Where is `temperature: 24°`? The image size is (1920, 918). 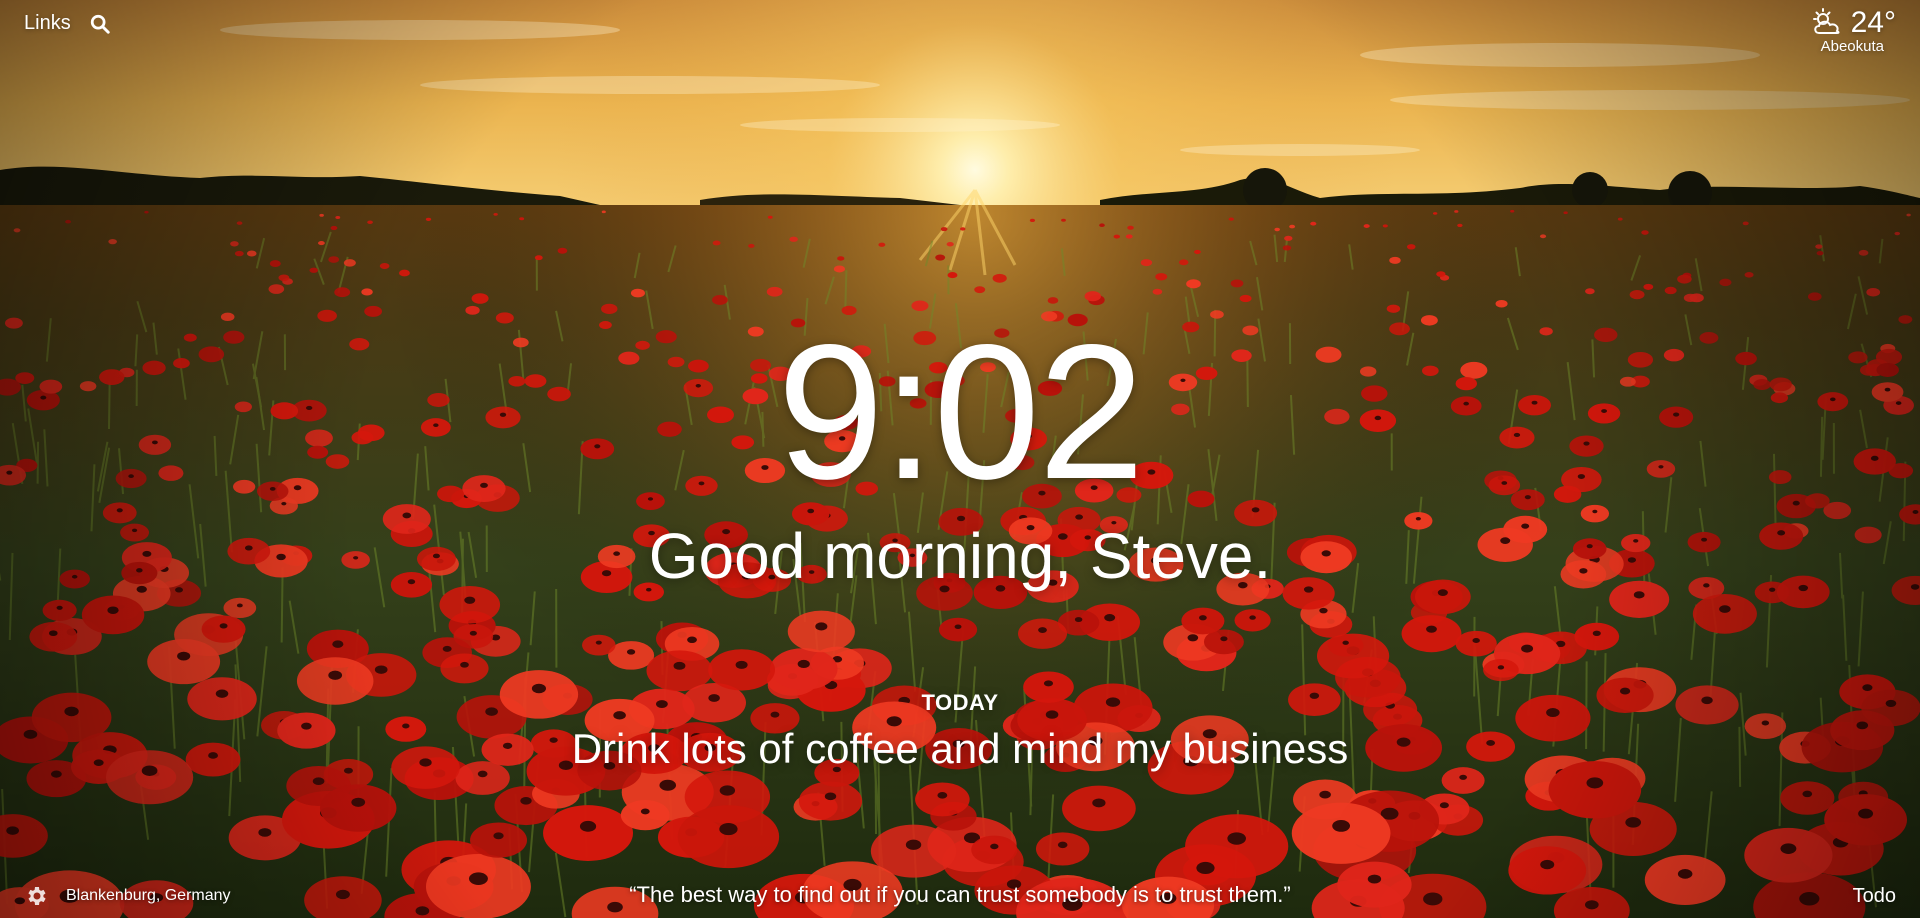
temperature: 24° is located at coordinates (1873, 22).